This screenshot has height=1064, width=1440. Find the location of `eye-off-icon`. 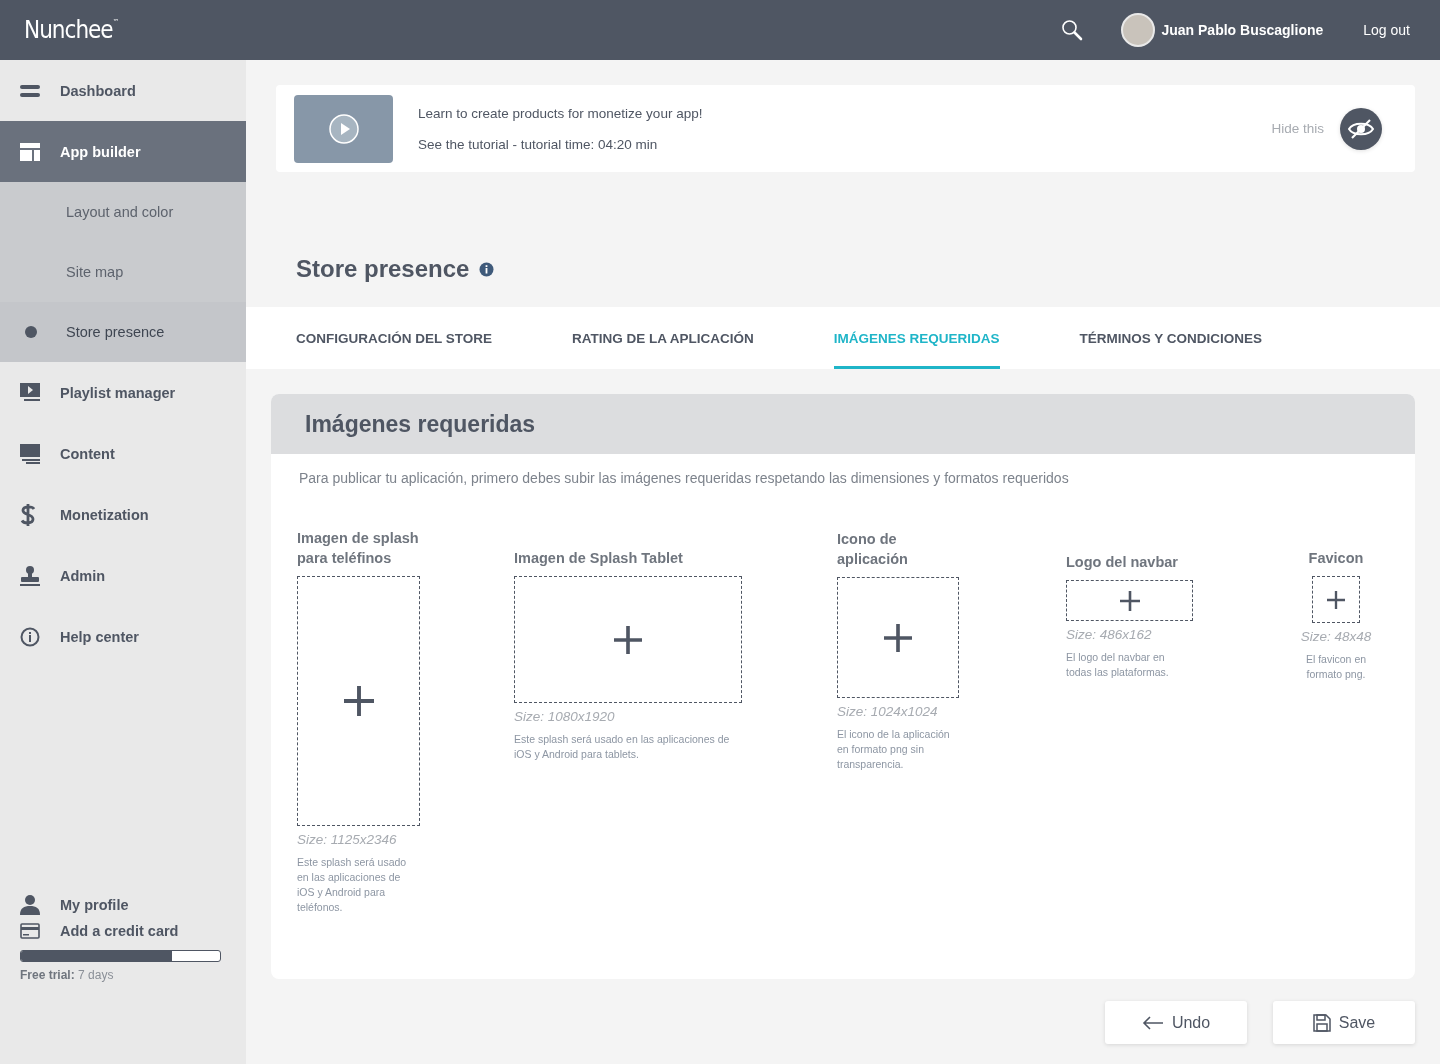

eye-off-icon is located at coordinates (1361, 128).